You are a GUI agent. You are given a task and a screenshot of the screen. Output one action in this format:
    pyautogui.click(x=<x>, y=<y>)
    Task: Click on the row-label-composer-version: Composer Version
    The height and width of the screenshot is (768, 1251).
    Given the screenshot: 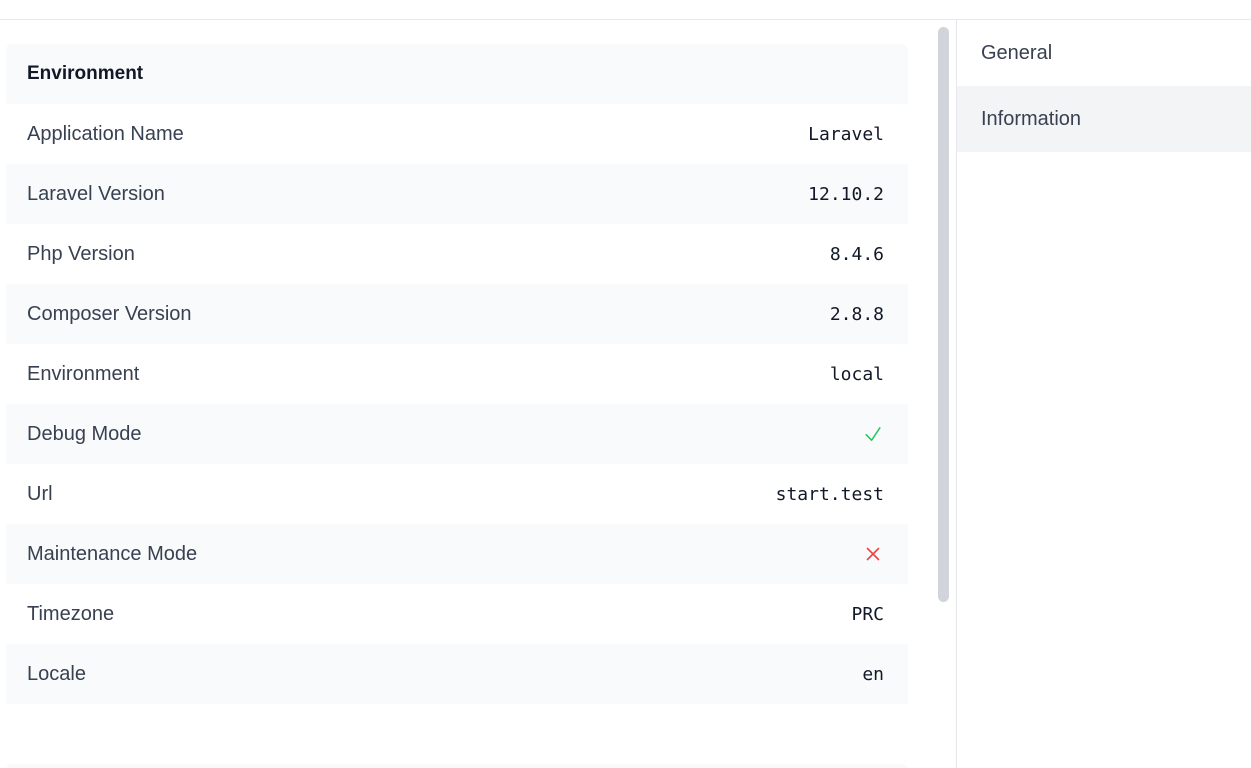 What is the action you would take?
    pyautogui.click(x=109, y=313)
    